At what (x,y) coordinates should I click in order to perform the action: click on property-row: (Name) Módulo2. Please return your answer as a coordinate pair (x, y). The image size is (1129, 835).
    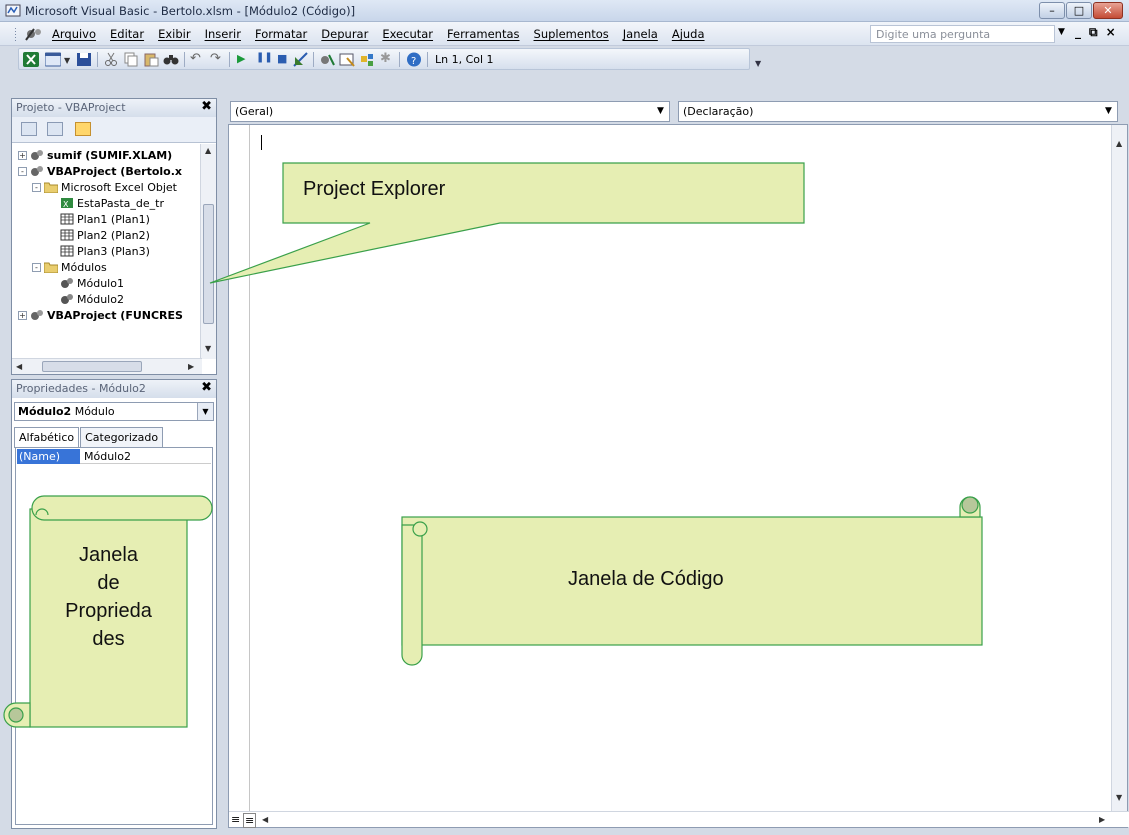
    Looking at the image, I should click on (114, 456).